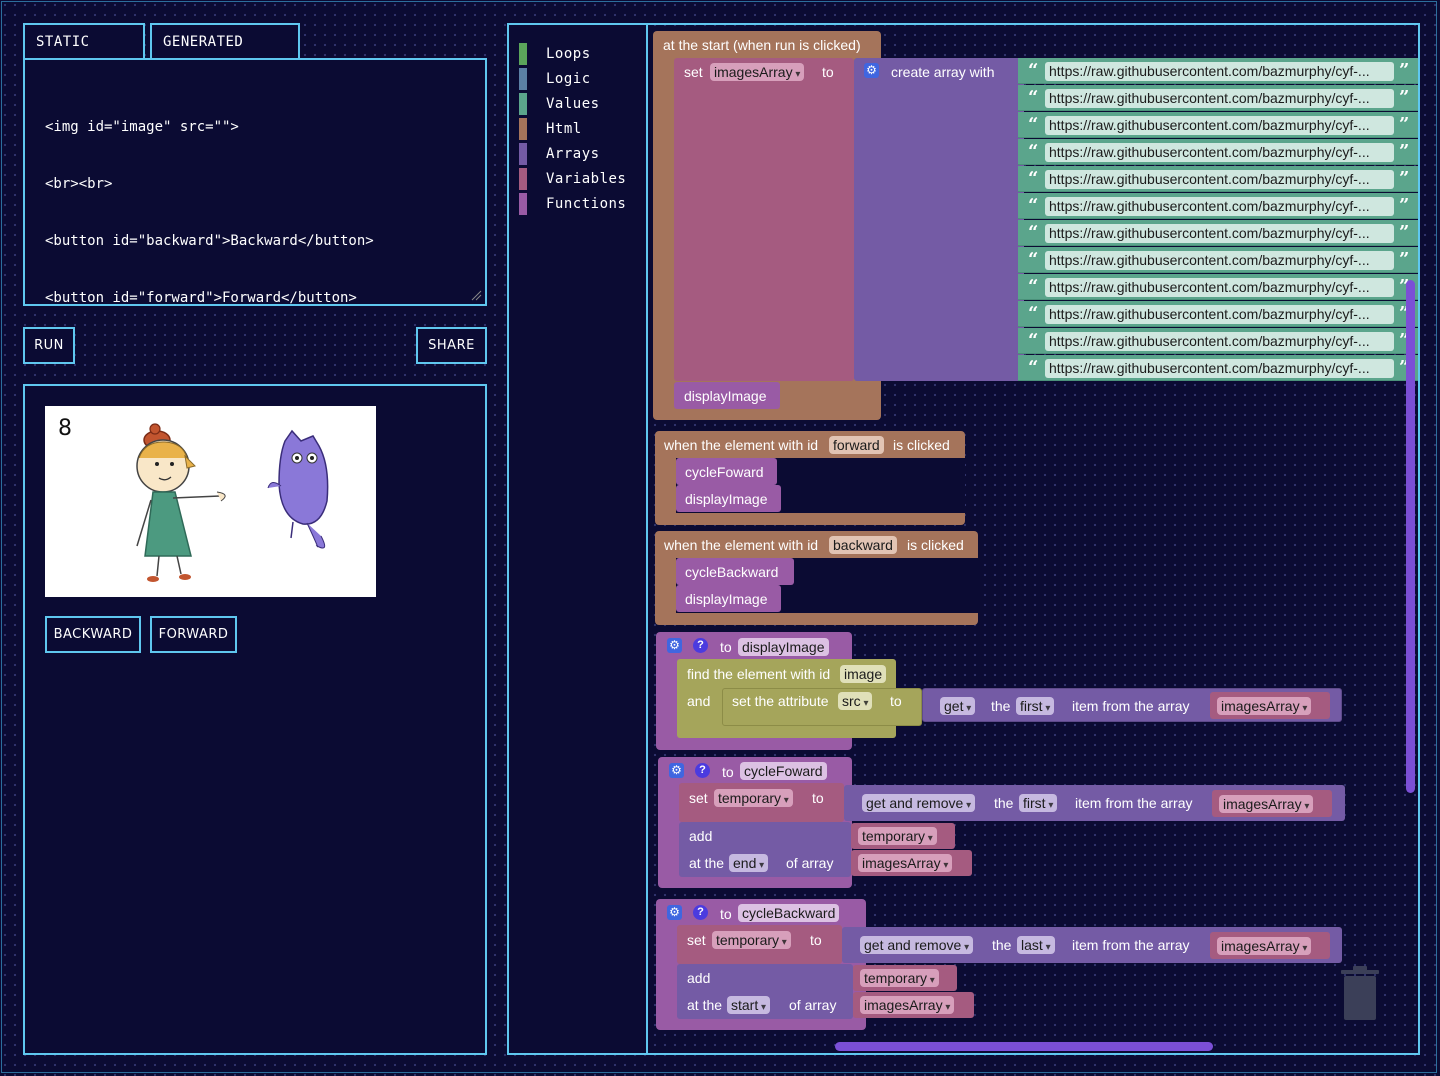 The image size is (1440, 1076). I want to click on function-name-field: cycleFoward, so click(783, 771).